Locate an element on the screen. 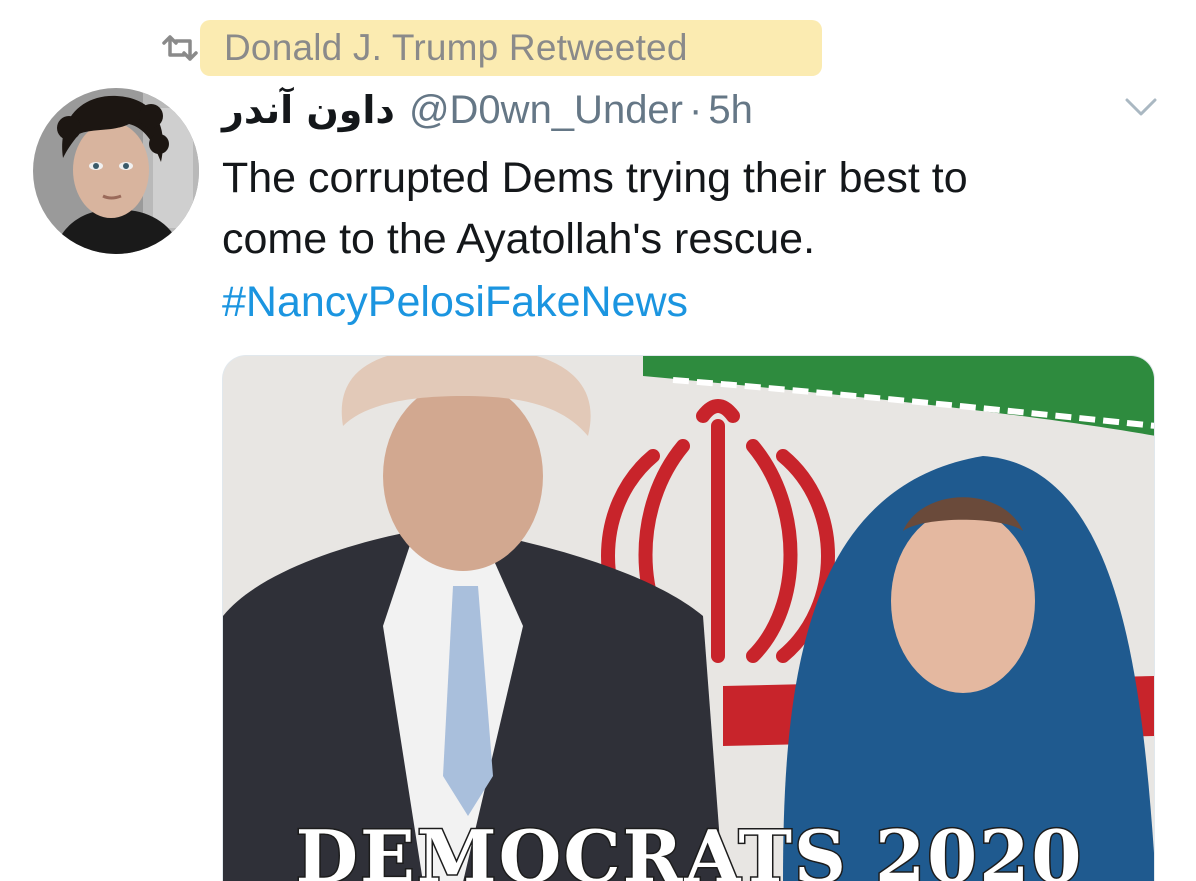  image-caption: DEMOCRATS 2020 is located at coordinates (689, 847).